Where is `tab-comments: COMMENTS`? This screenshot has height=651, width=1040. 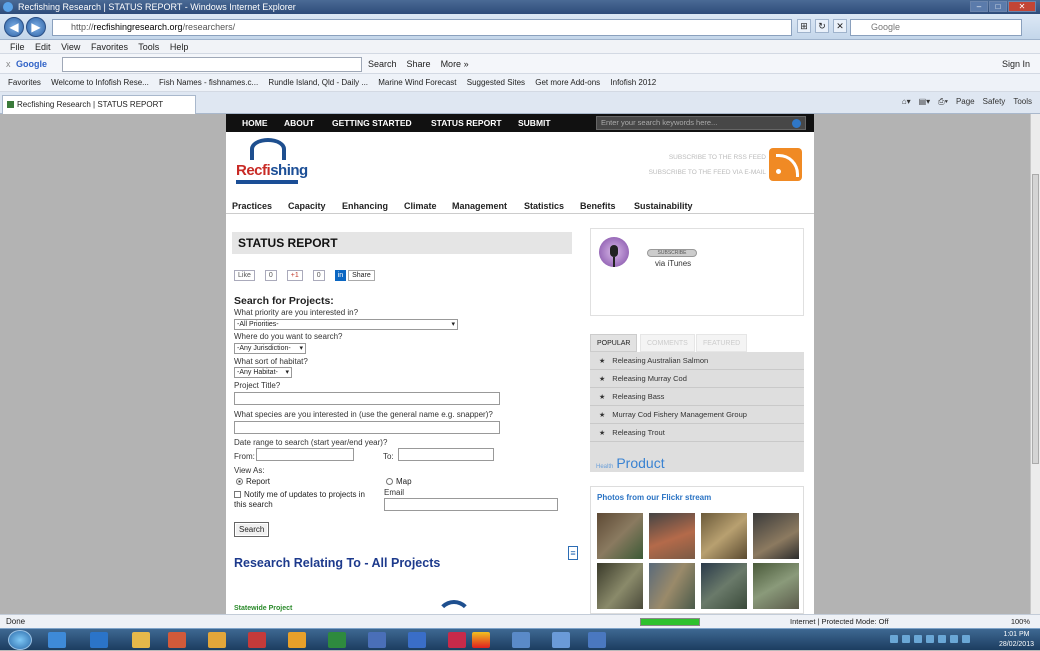
tab-comments: COMMENTS is located at coordinates (667, 343).